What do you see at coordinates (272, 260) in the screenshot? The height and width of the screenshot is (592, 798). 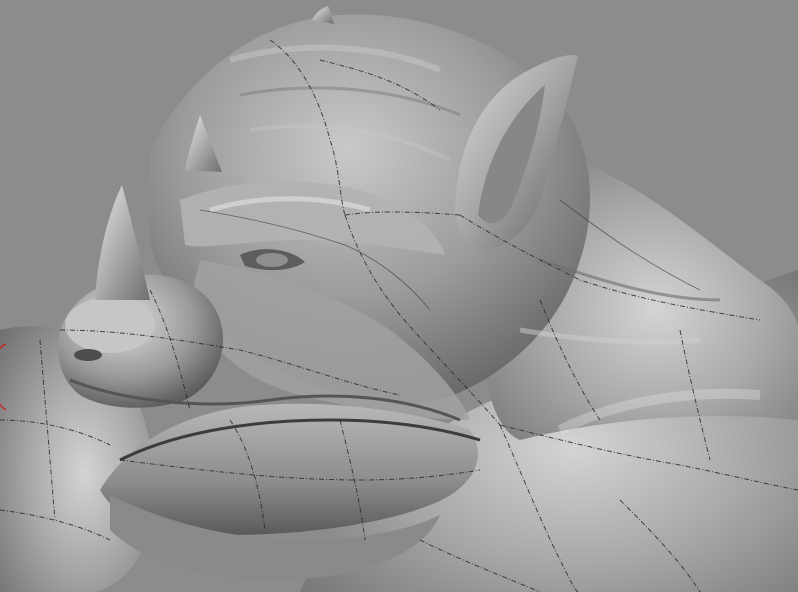 I see `eye` at bounding box center [272, 260].